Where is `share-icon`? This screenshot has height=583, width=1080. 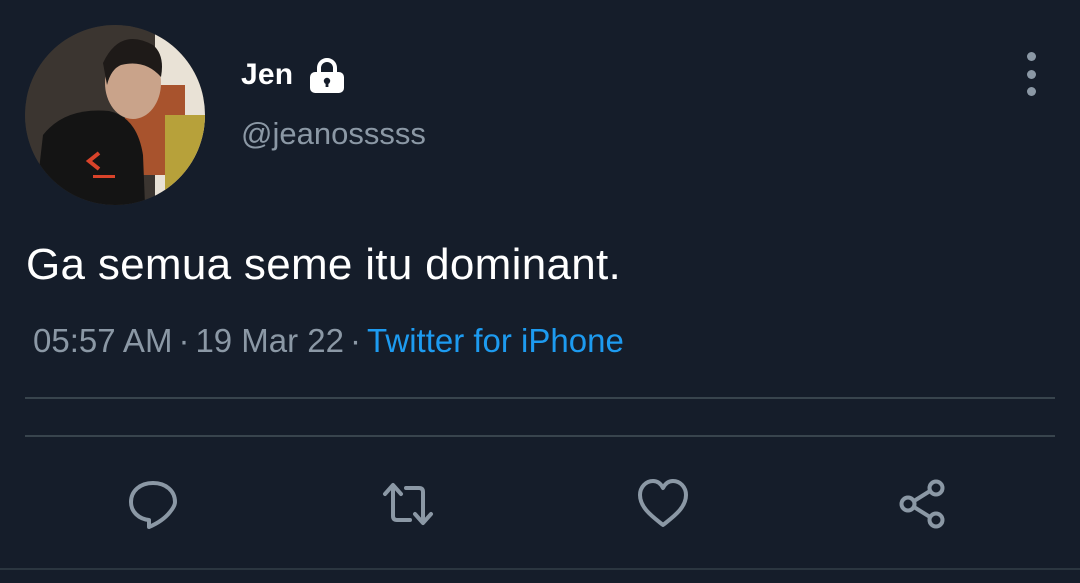
share-icon is located at coordinates (922, 504).